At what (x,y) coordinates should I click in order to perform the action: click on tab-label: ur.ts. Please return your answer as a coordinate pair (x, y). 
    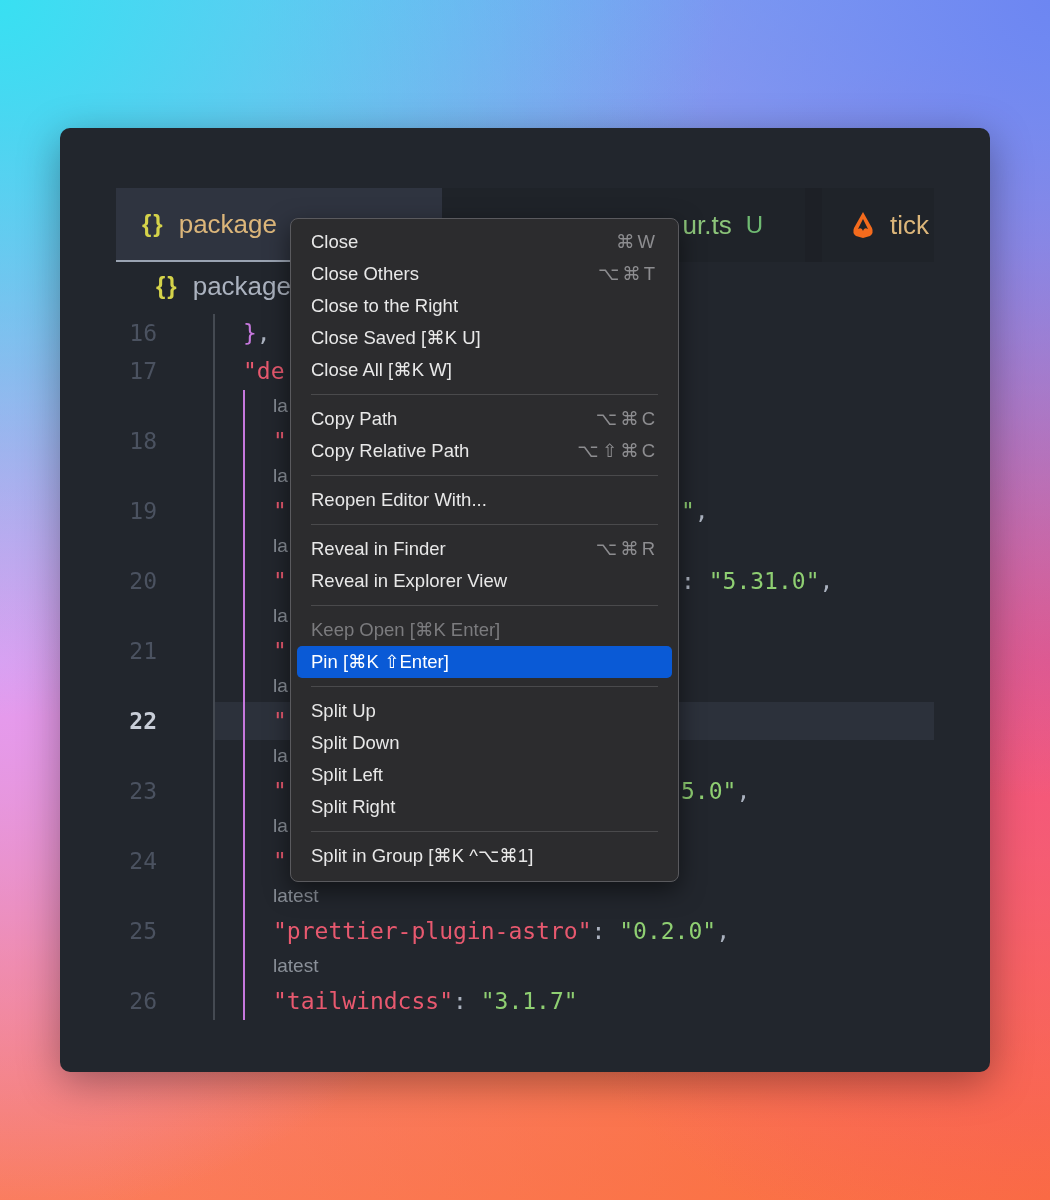
    Looking at the image, I should click on (707, 225).